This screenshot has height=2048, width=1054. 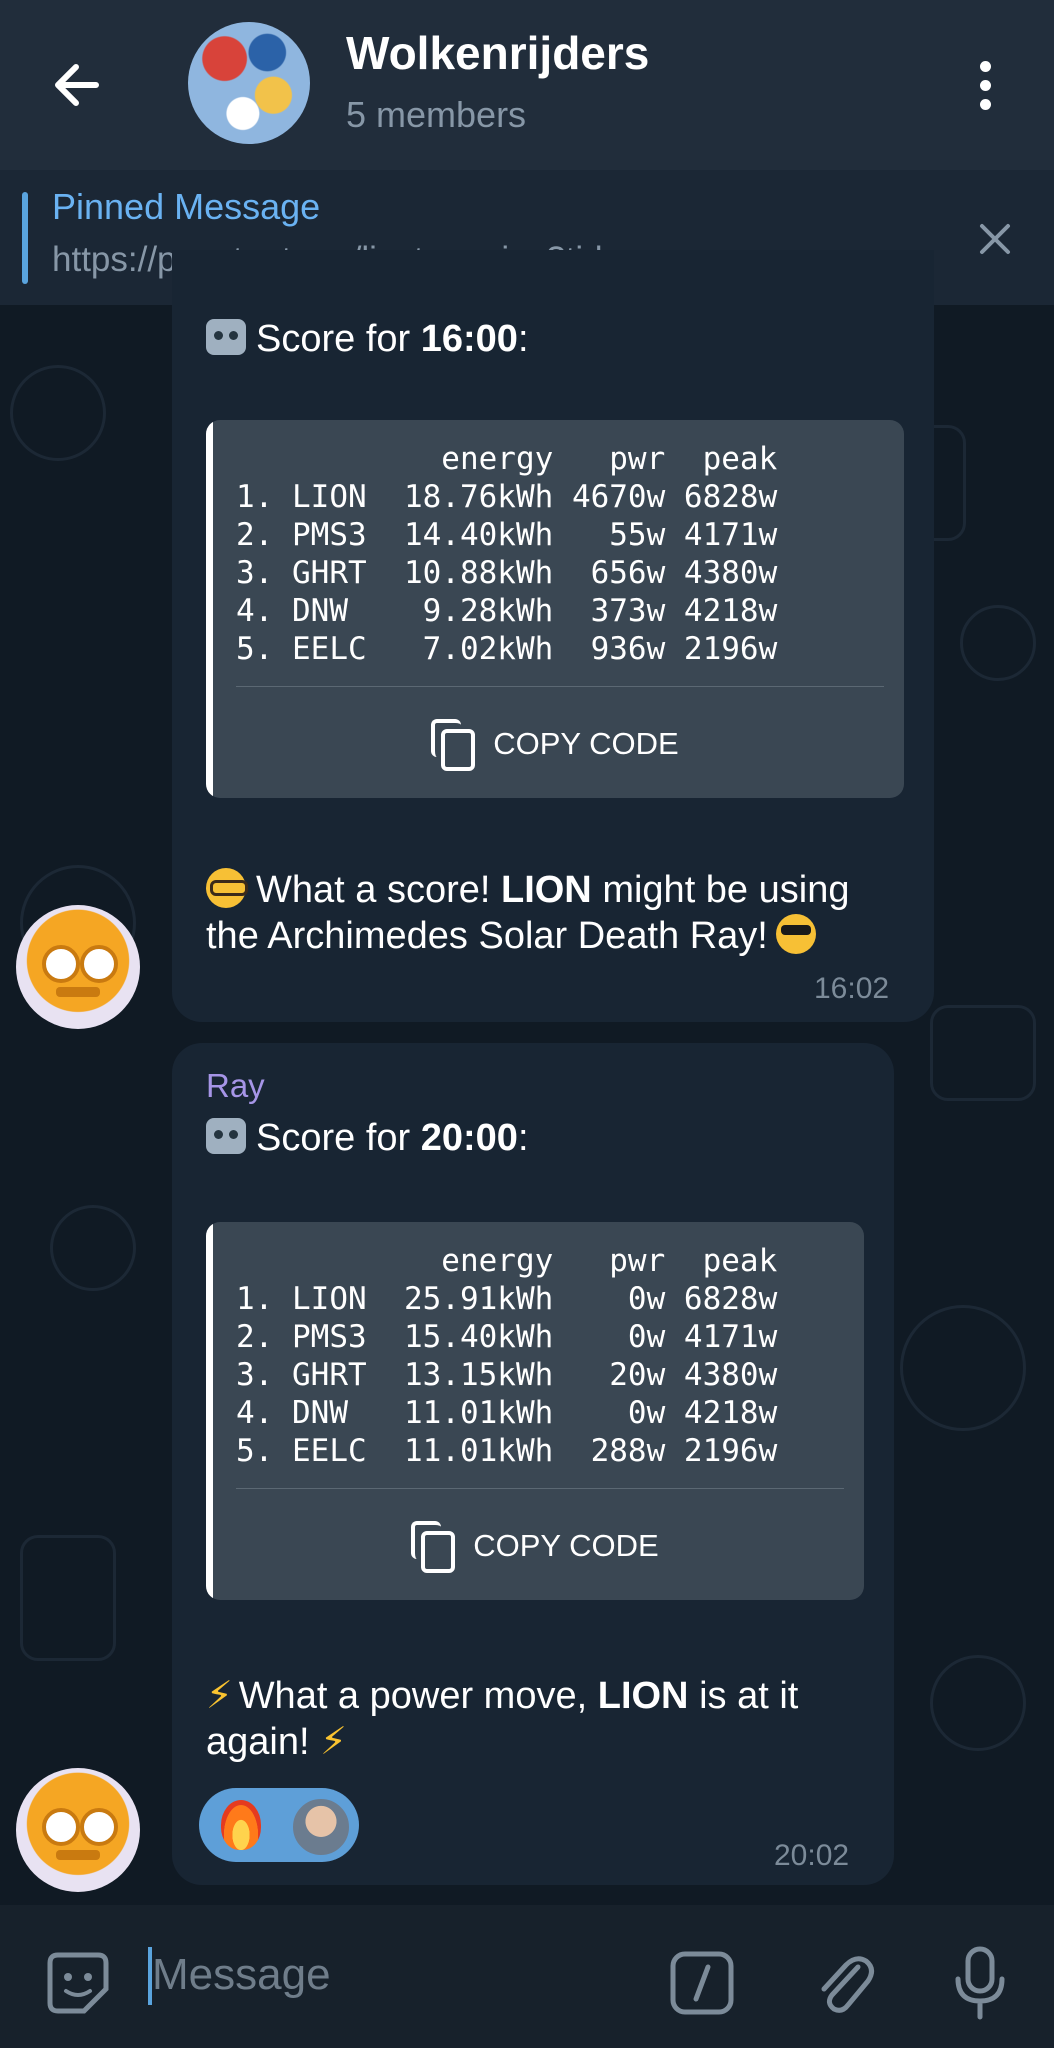 What do you see at coordinates (743, 1696) in the screenshot?
I see `footer-text: is at it` at bounding box center [743, 1696].